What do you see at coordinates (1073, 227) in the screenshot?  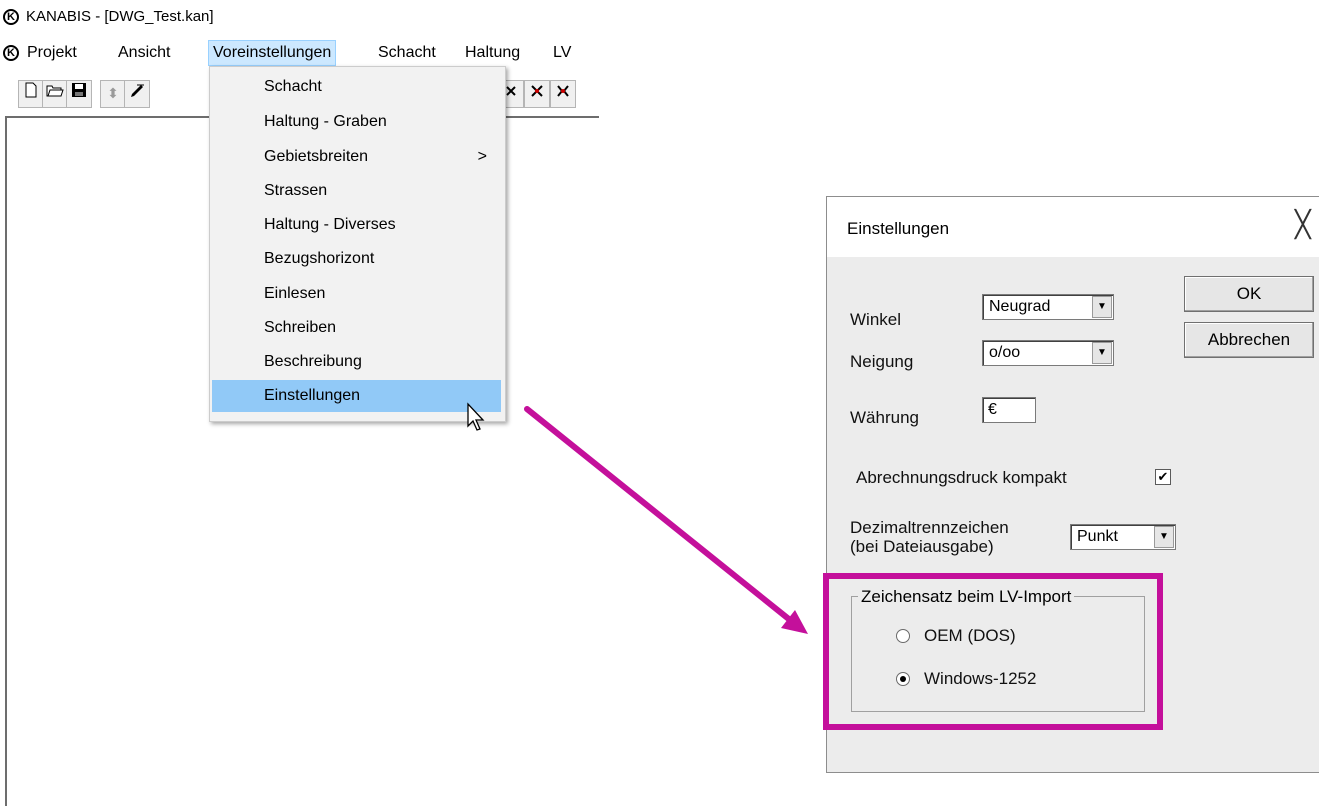 I see `dialog-title-bar: Einstellungen ╳` at bounding box center [1073, 227].